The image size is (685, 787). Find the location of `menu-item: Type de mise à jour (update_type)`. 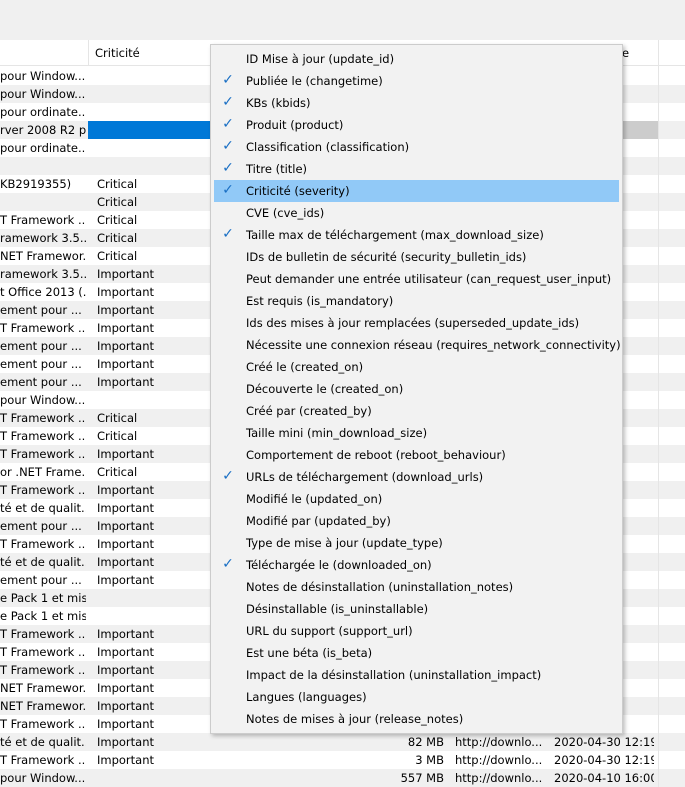

menu-item: Type de mise à jour (update_type) is located at coordinates (416, 543).